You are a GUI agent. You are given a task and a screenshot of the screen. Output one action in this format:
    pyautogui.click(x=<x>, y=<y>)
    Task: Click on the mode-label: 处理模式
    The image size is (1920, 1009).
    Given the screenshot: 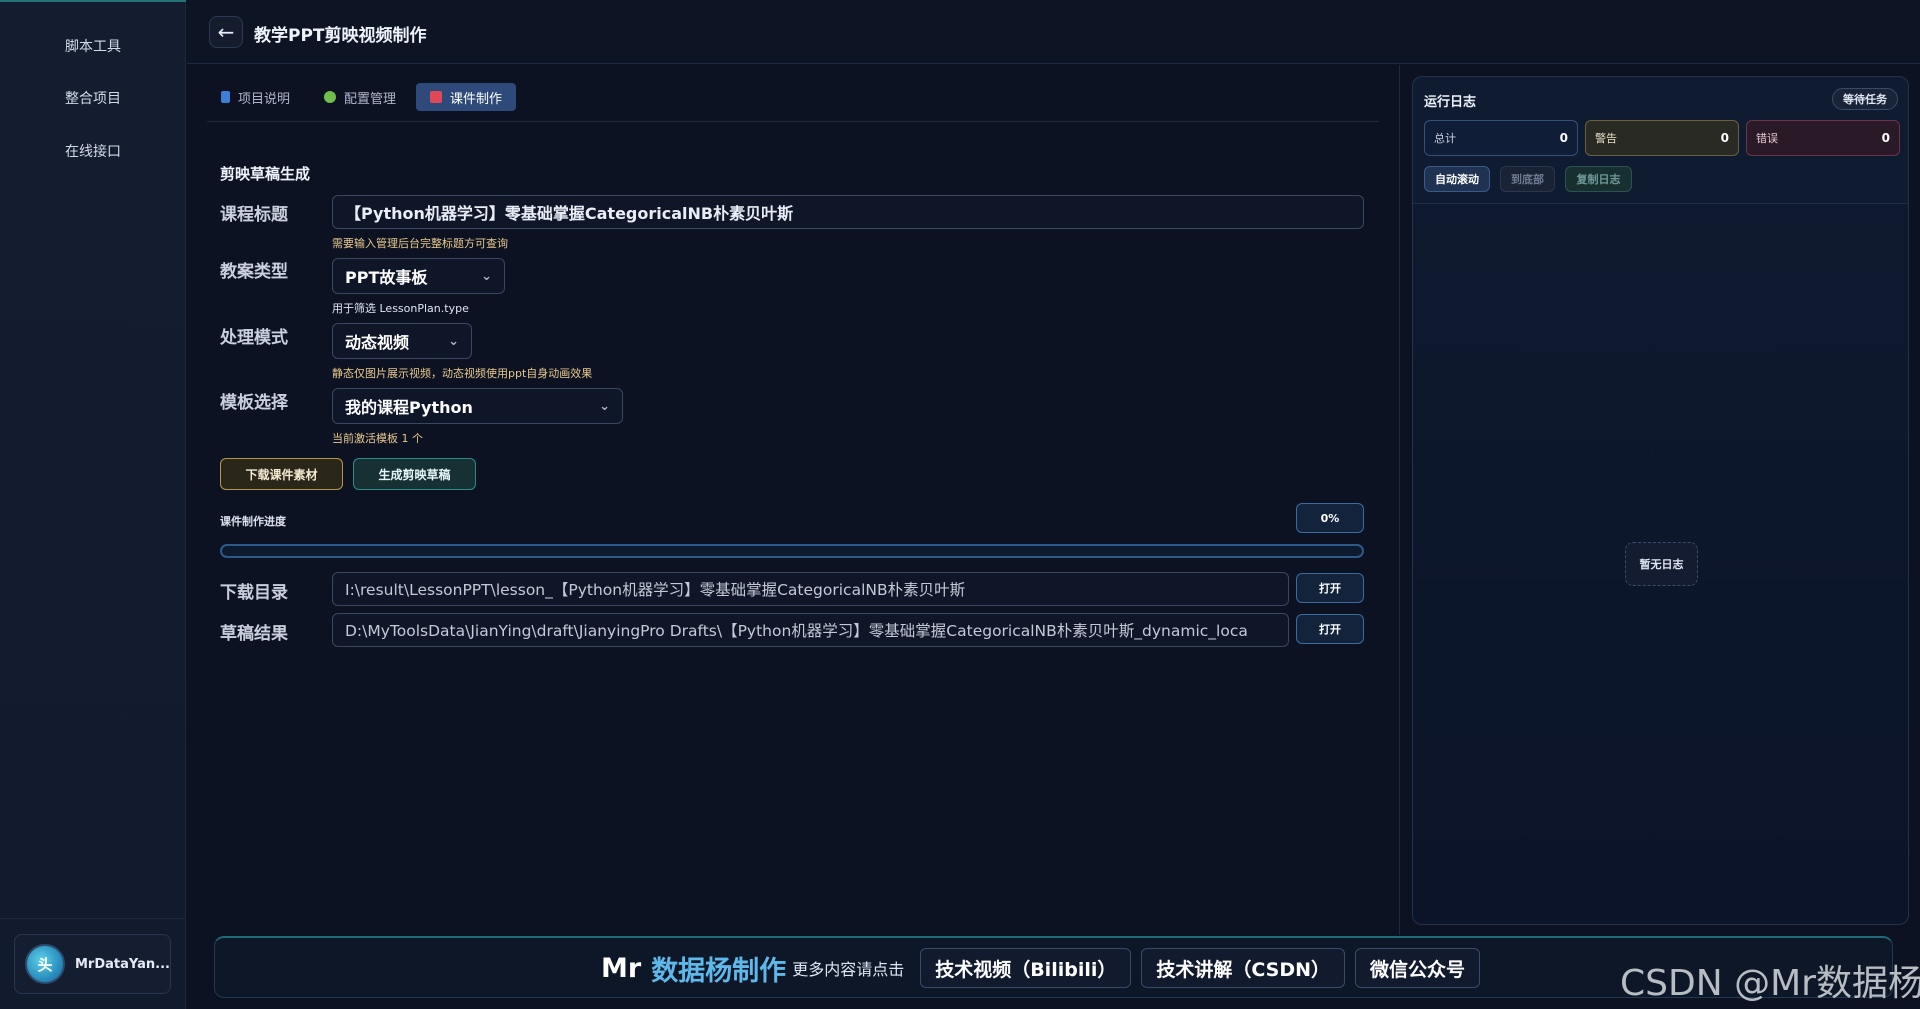 What is the action you would take?
    pyautogui.click(x=254, y=338)
    